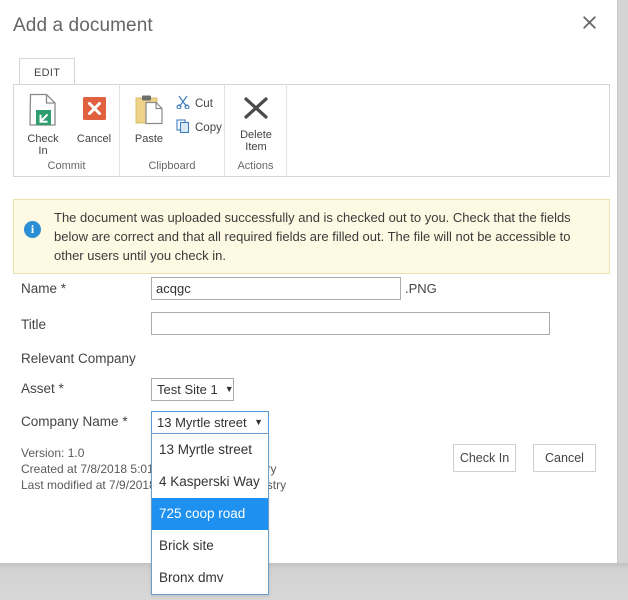 The width and height of the screenshot is (628, 600). Describe the element at coordinates (183, 127) in the screenshot. I see `copy-icon` at that location.